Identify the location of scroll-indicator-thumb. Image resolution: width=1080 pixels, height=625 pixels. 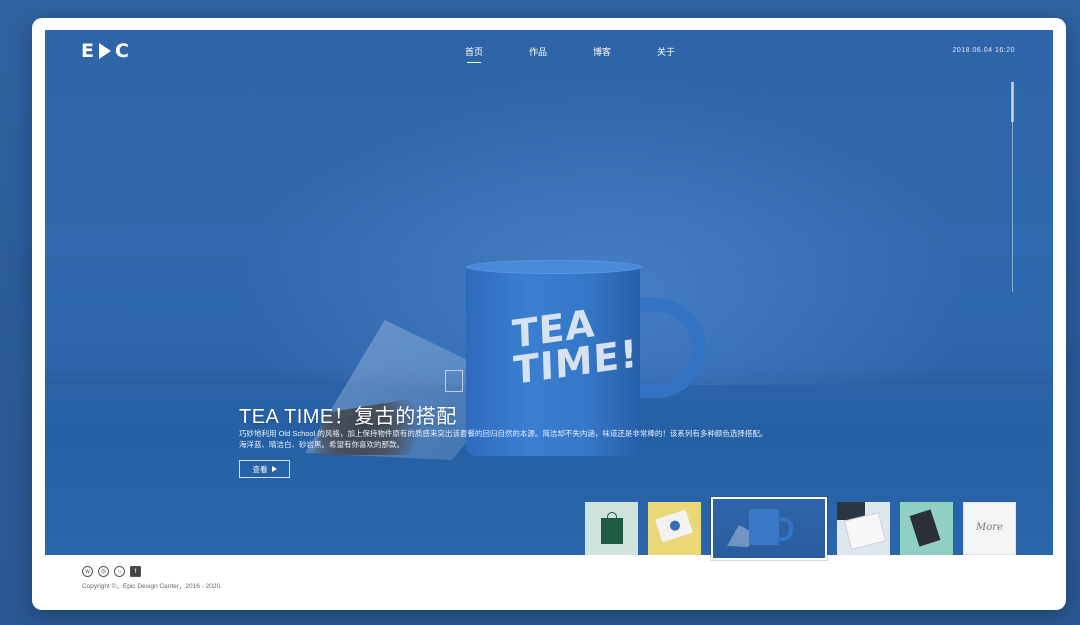
(1012, 102).